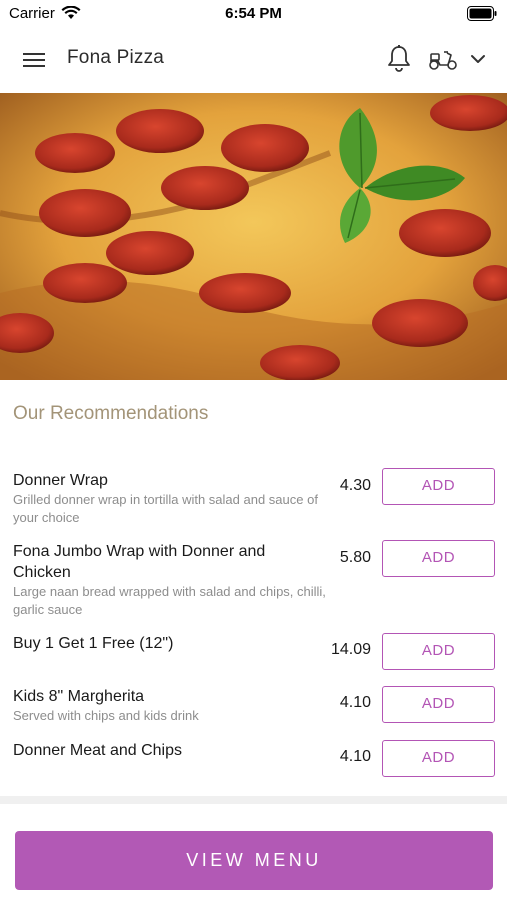 The image size is (507, 900). What do you see at coordinates (253, 800) in the screenshot?
I see `divider` at bounding box center [253, 800].